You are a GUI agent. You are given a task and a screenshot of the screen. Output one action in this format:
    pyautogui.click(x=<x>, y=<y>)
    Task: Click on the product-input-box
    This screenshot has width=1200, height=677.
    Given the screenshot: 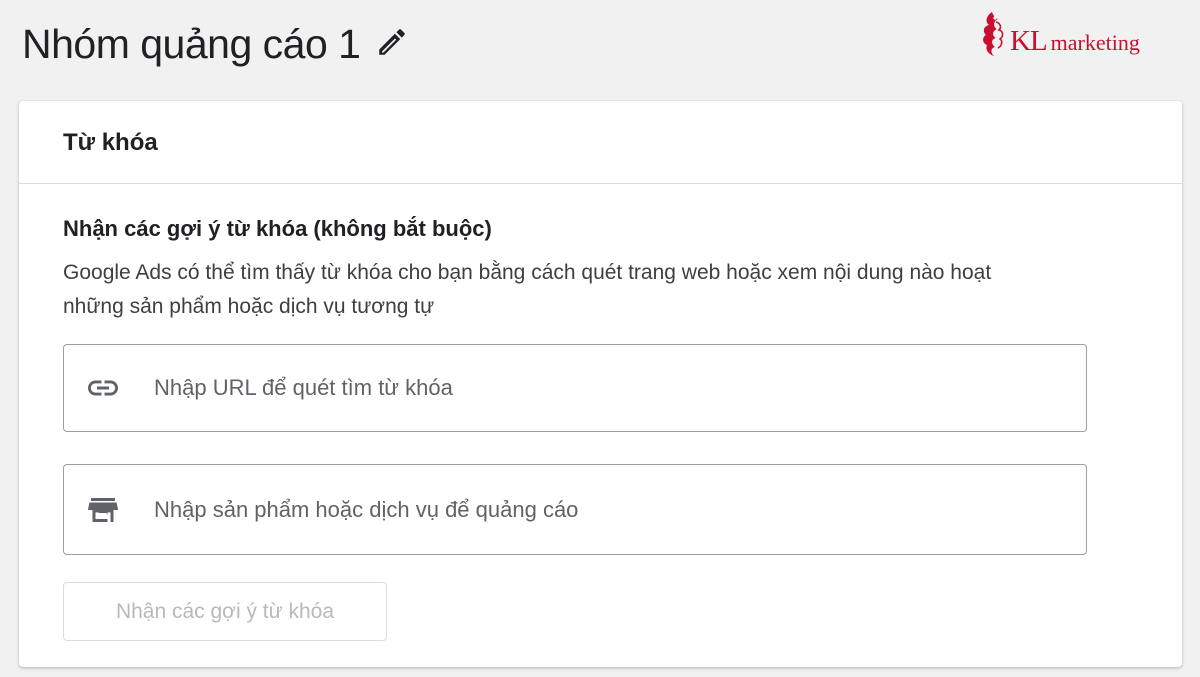 What is the action you would take?
    pyautogui.click(x=575, y=509)
    